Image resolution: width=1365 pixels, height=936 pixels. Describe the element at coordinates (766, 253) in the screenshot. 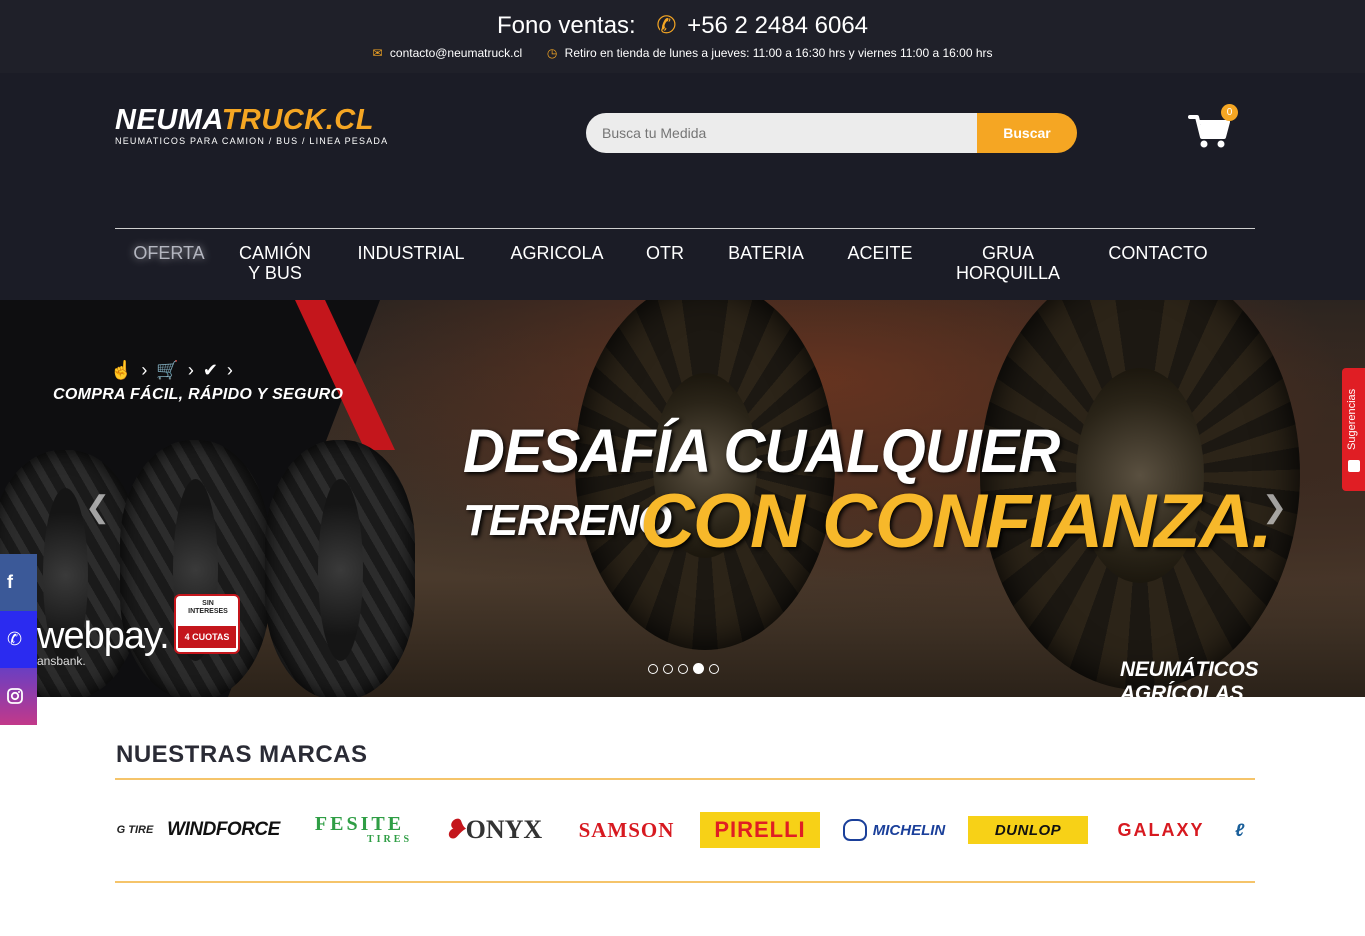

I see `nav-item-bateria: BATERIA` at that location.